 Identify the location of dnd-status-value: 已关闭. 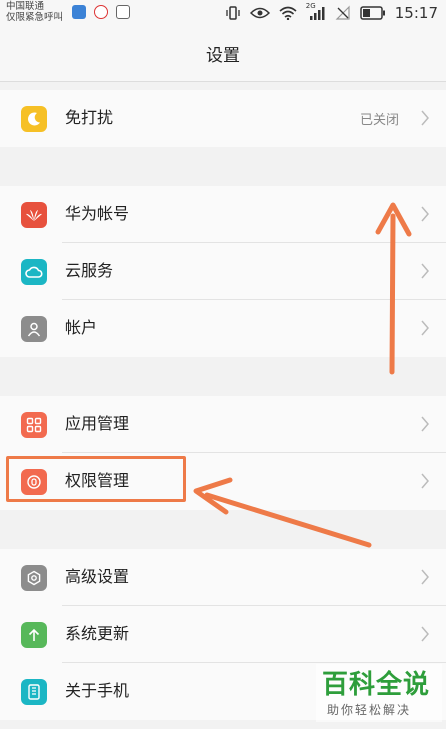
(379, 120).